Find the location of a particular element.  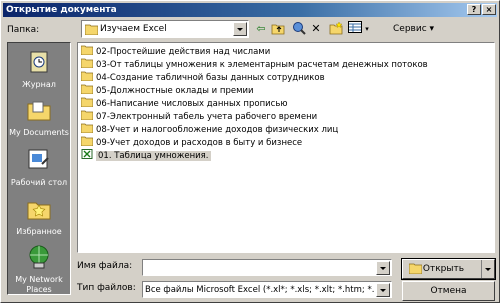

list-item: 01. Таблица умножения. is located at coordinates (146, 155).